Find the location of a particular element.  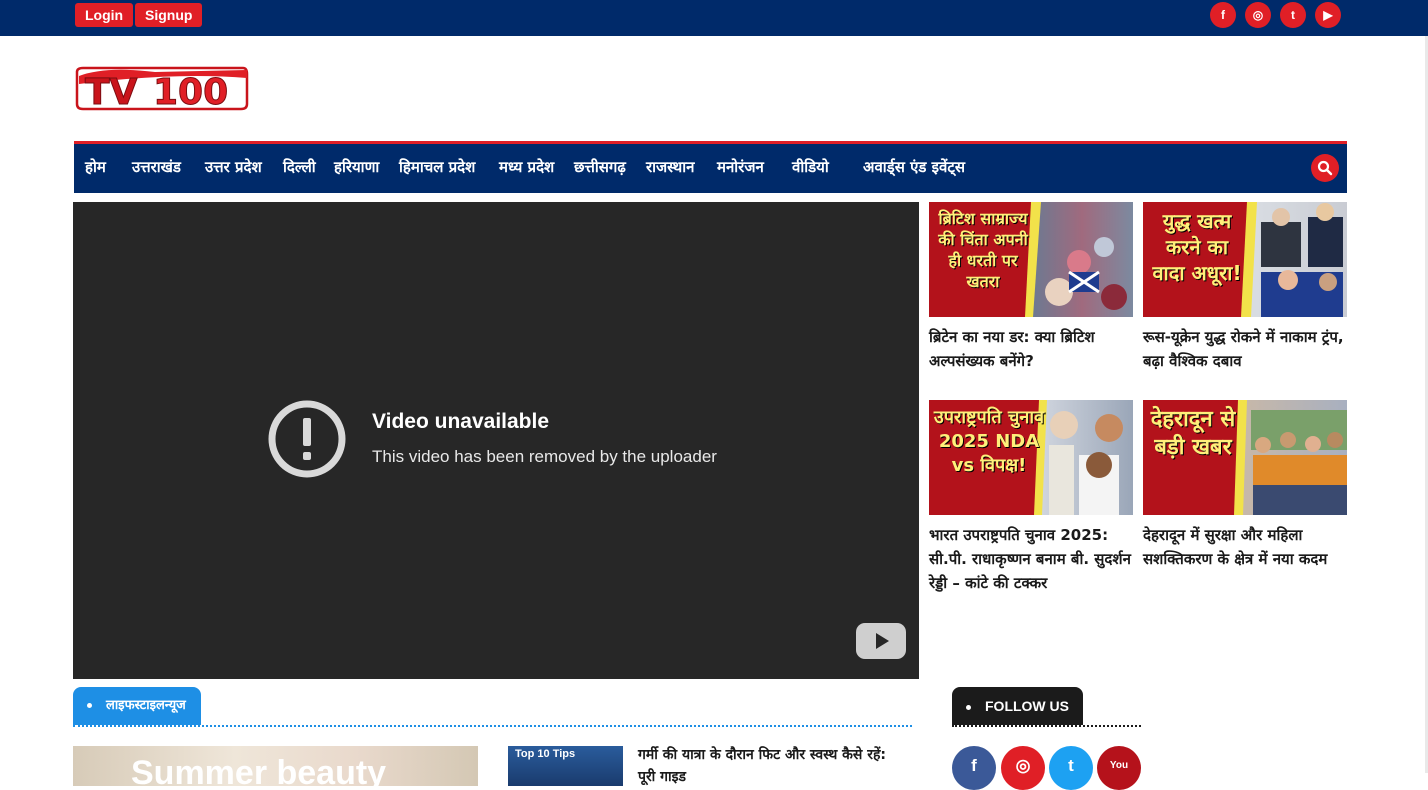

nav-item-awards-events: अवार्ड्स एंड इवेंट्स is located at coordinates (914, 167).